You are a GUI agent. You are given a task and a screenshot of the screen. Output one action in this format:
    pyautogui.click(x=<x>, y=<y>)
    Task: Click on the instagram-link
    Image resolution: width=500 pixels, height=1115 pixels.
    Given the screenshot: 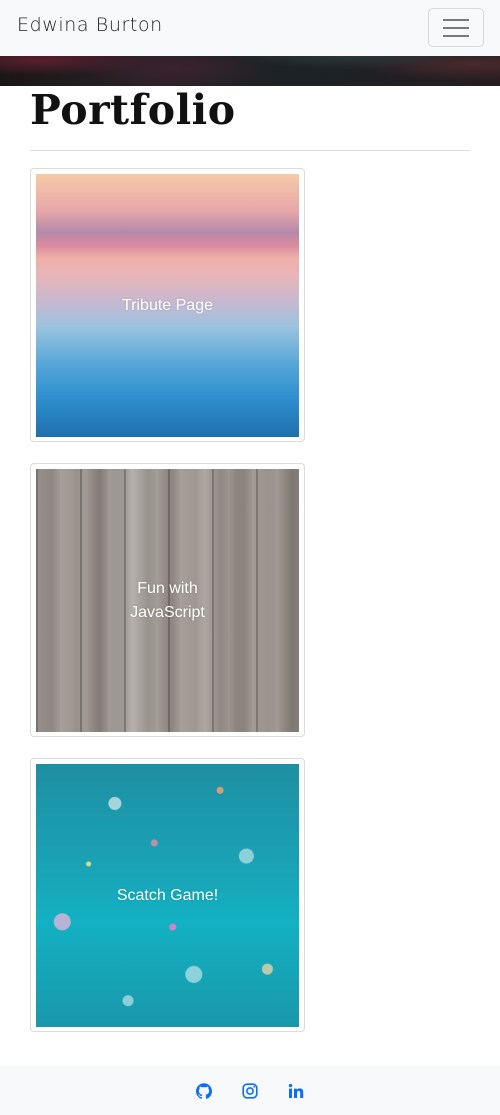 What is the action you would take?
    pyautogui.click(x=250, y=1091)
    